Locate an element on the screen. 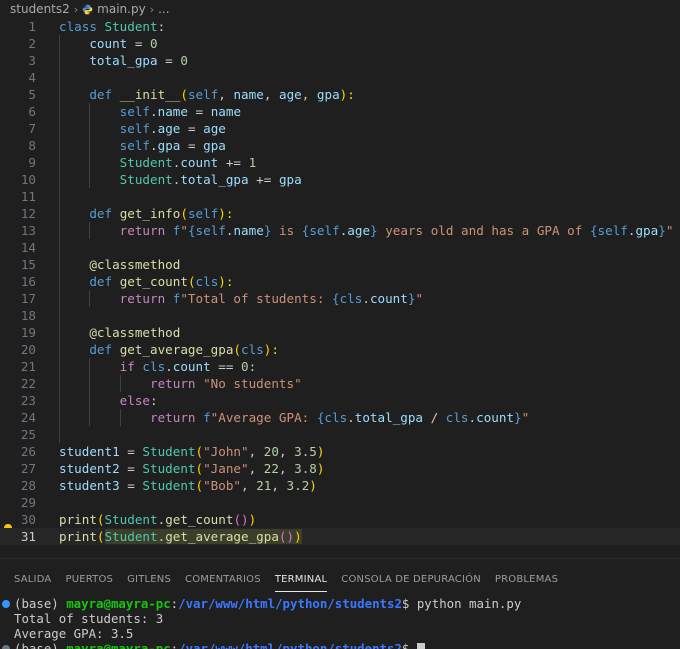 The width and height of the screenshot is (680, 649). tab-problemas: PROBLEMAS is located at coordinates (526, 580).